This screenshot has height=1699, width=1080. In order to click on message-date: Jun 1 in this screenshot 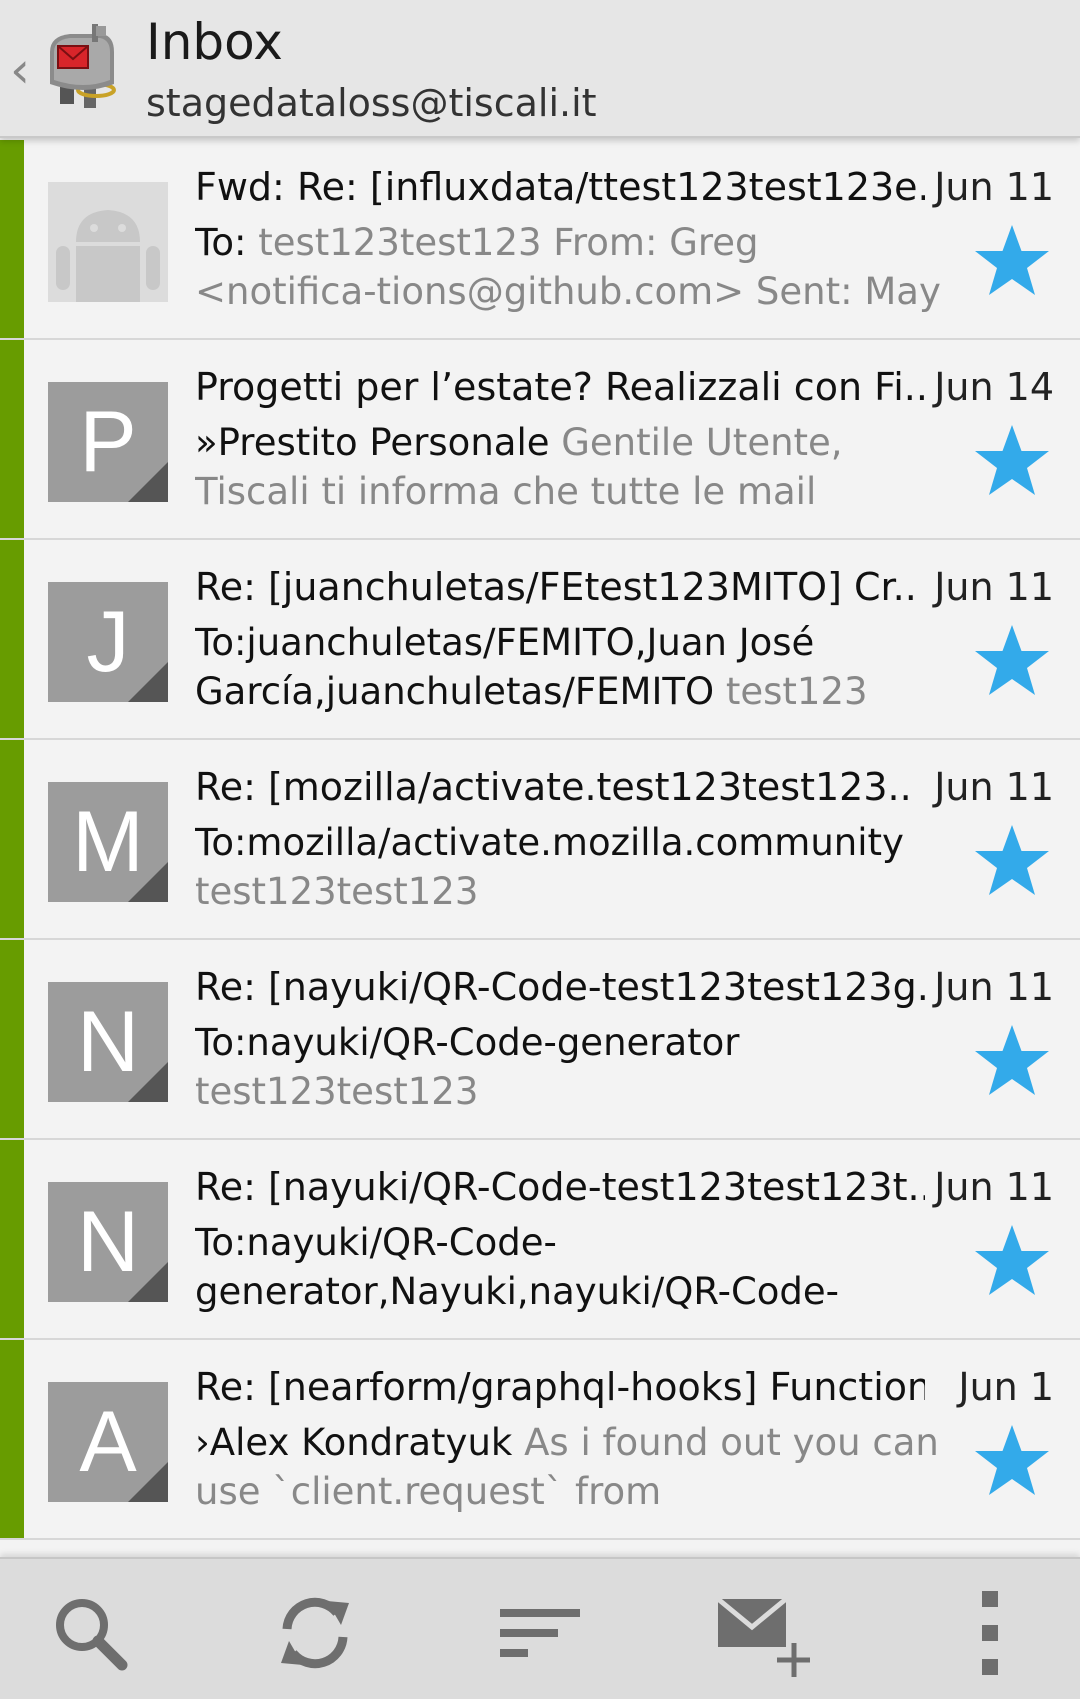, I will do `click(1006, 1387)`.